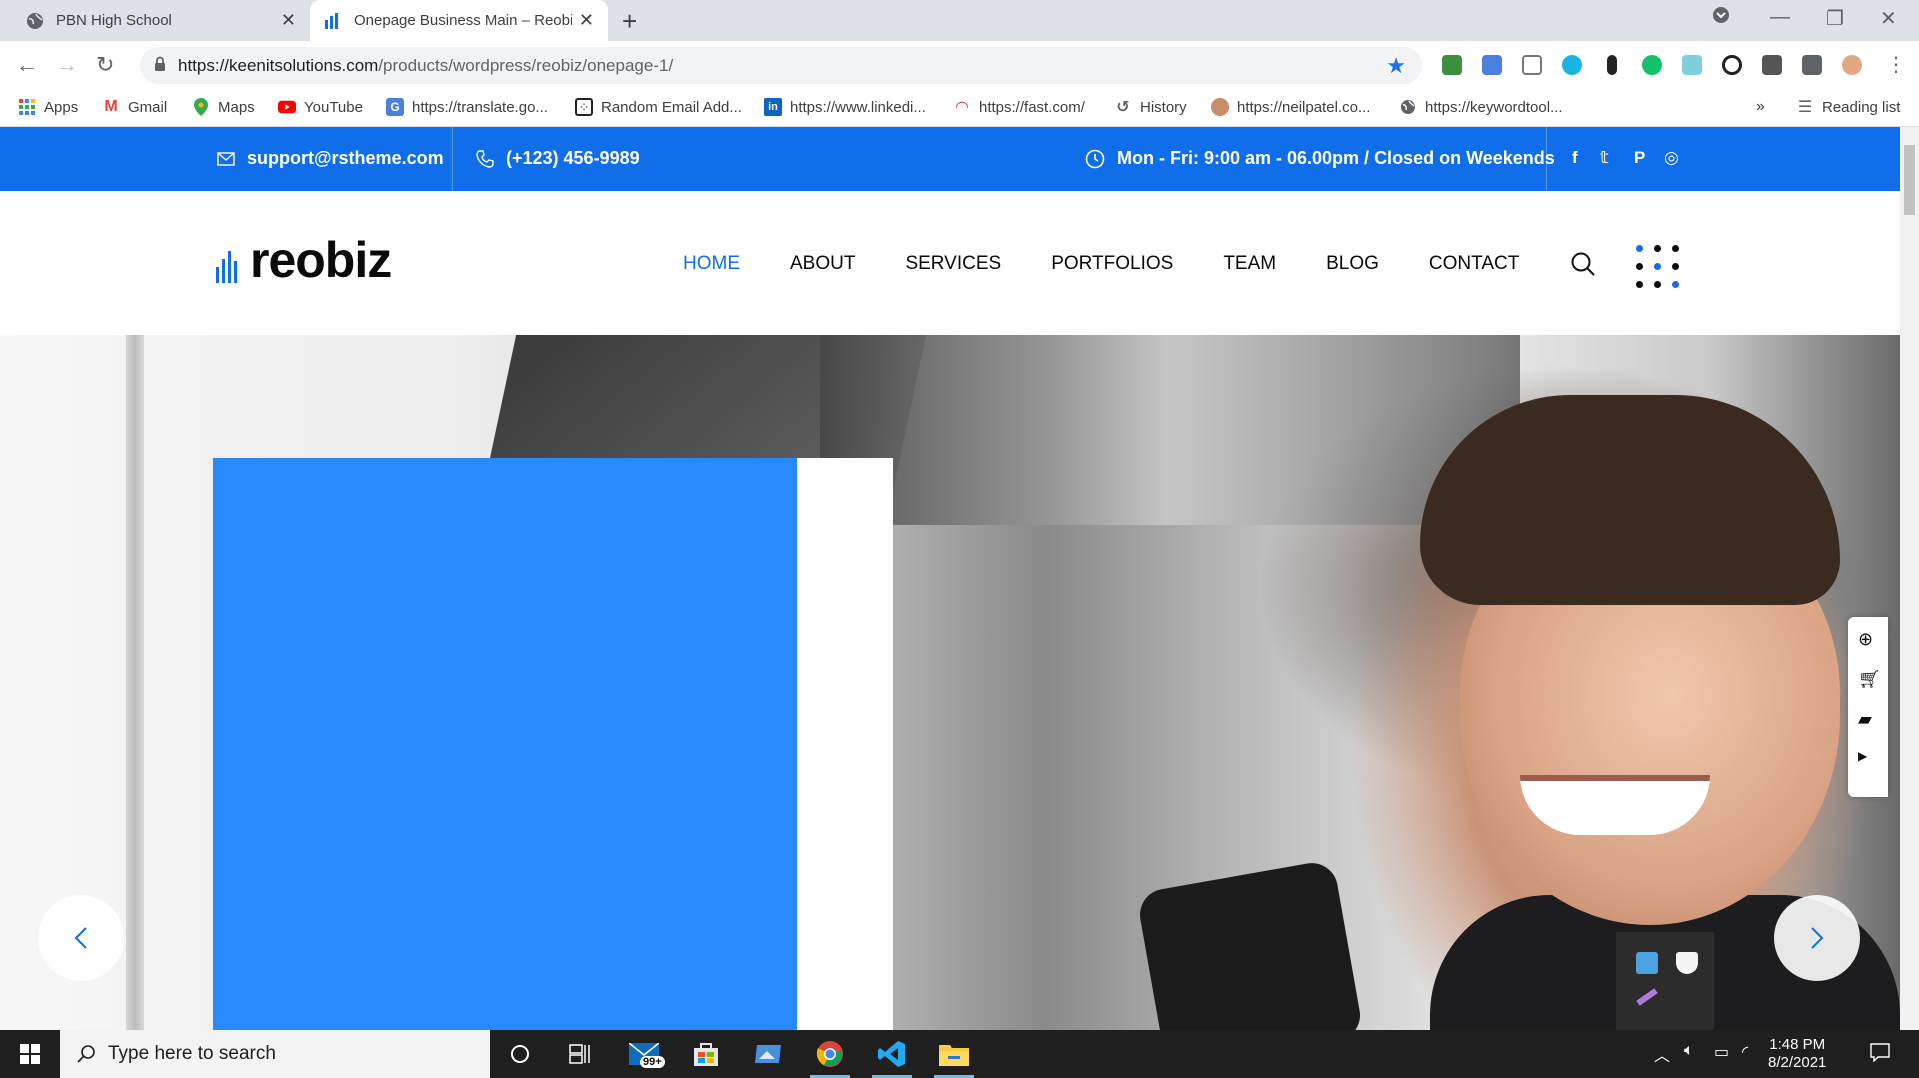  What do you see at coordinates (1652, 65) in the screenshot?
I see `grammarly-icon` at bounding box center [1652, 65].